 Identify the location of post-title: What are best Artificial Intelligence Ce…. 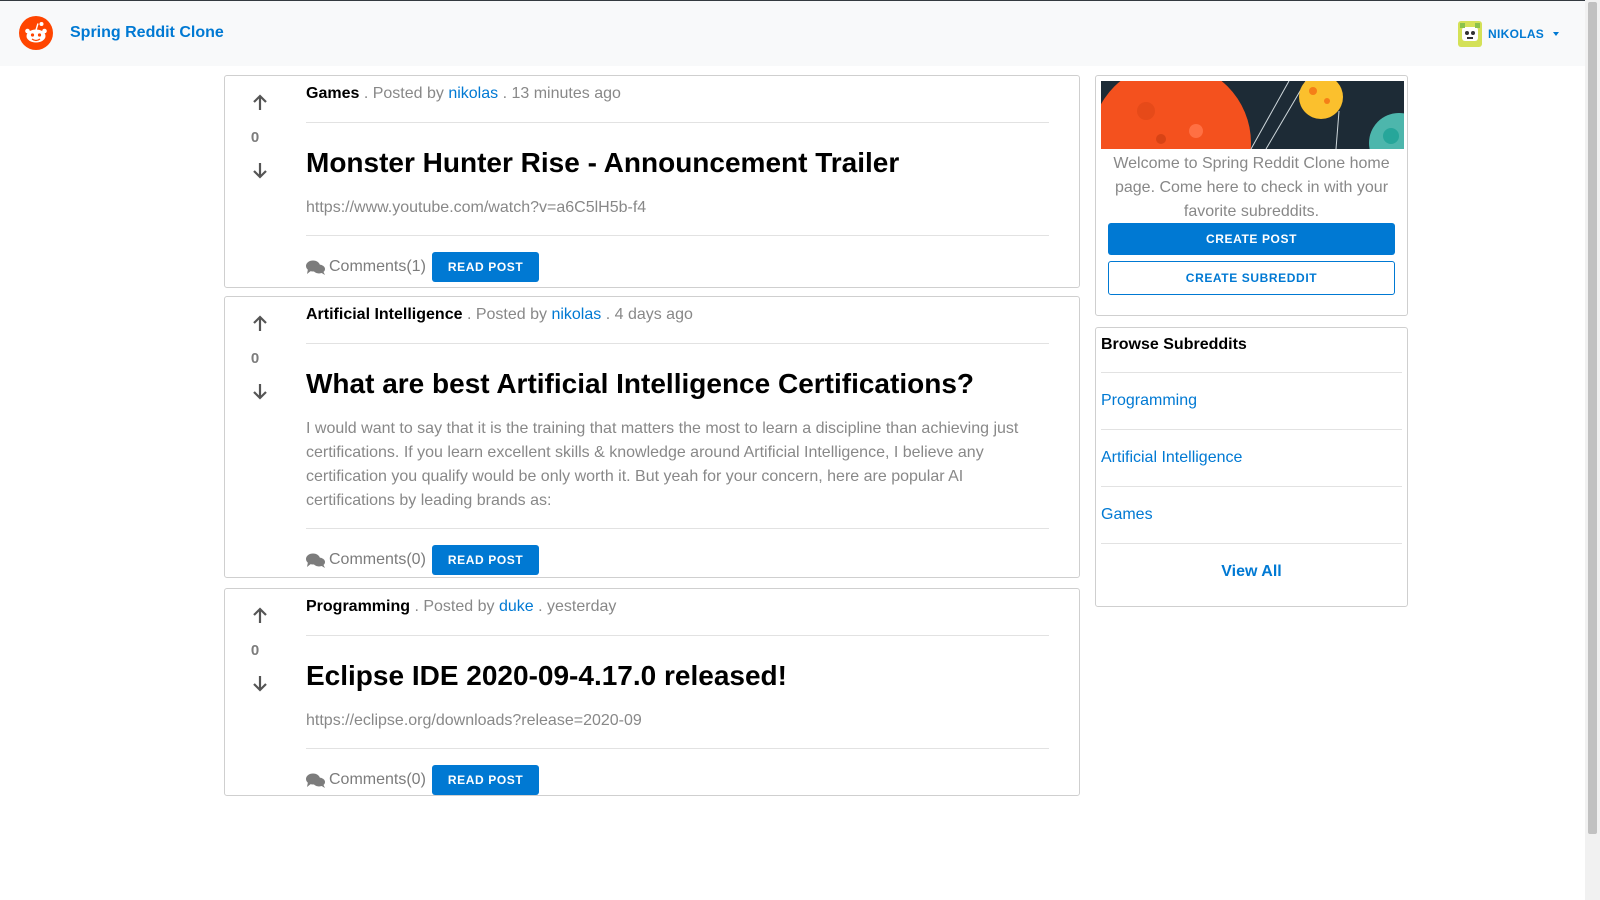
(677, 384).